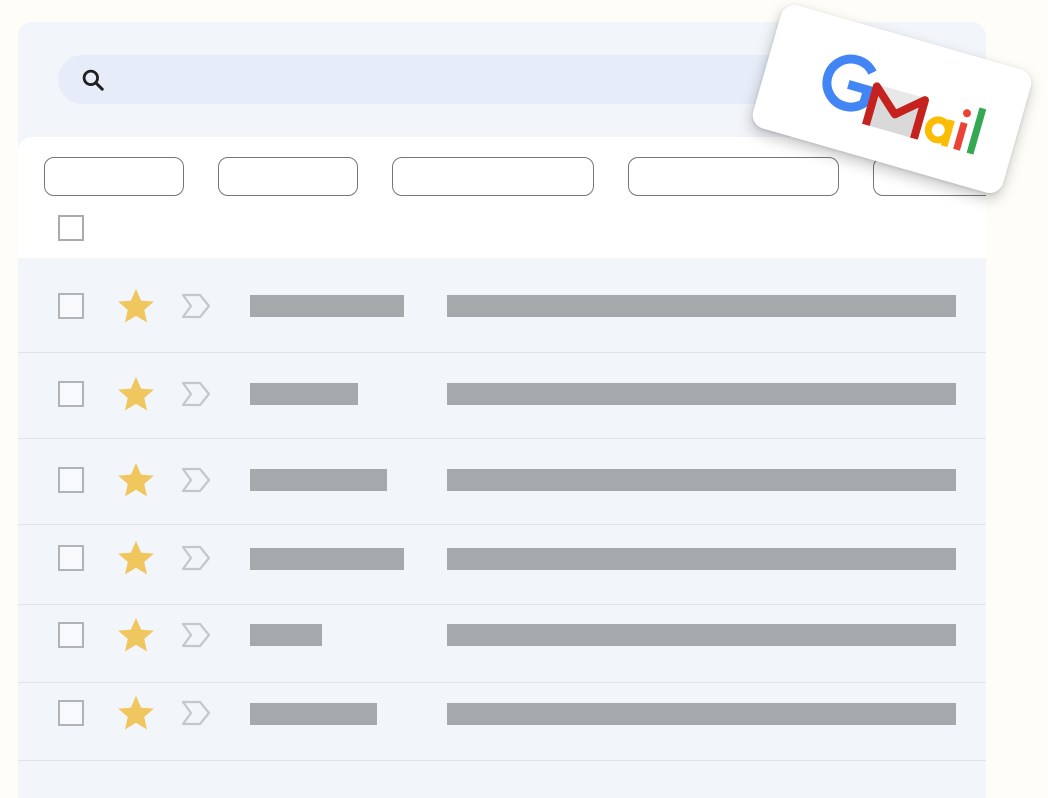 This screenshot has height=798, width=1048. I want to click on select-all-checkbox, so click(71, 228).